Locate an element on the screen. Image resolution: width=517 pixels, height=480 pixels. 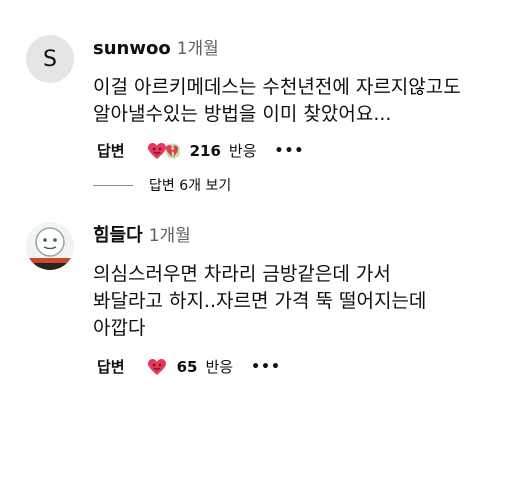
view-replies-link: 답변 6개 보기 is located at coordinates (162, 185).